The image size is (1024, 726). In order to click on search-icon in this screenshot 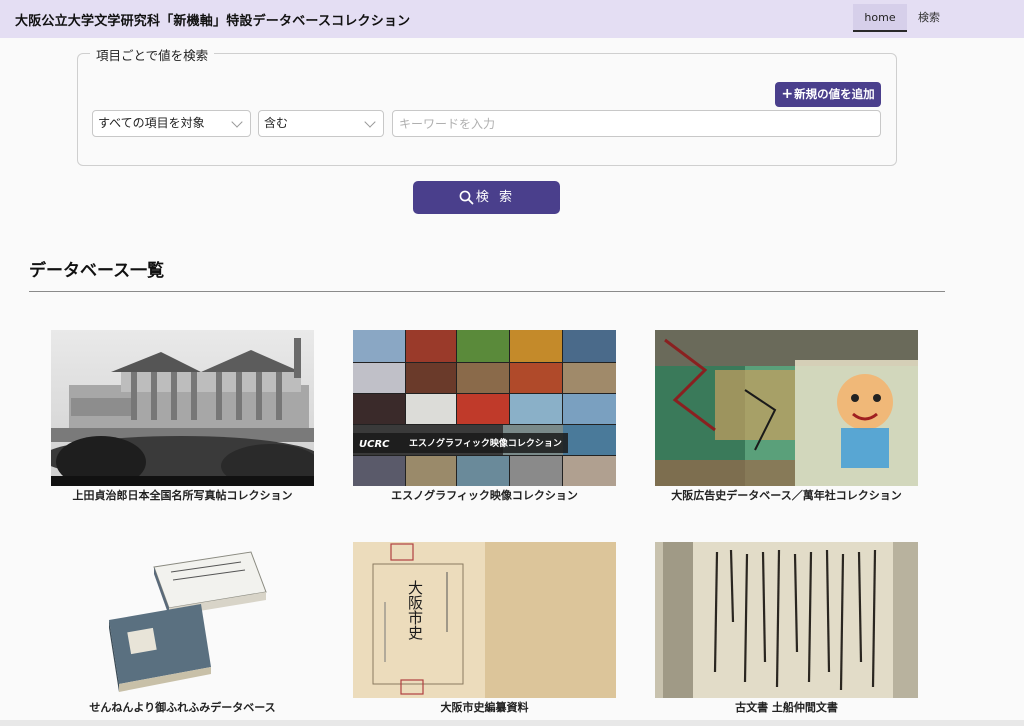, I will do `click(466, 197)`.